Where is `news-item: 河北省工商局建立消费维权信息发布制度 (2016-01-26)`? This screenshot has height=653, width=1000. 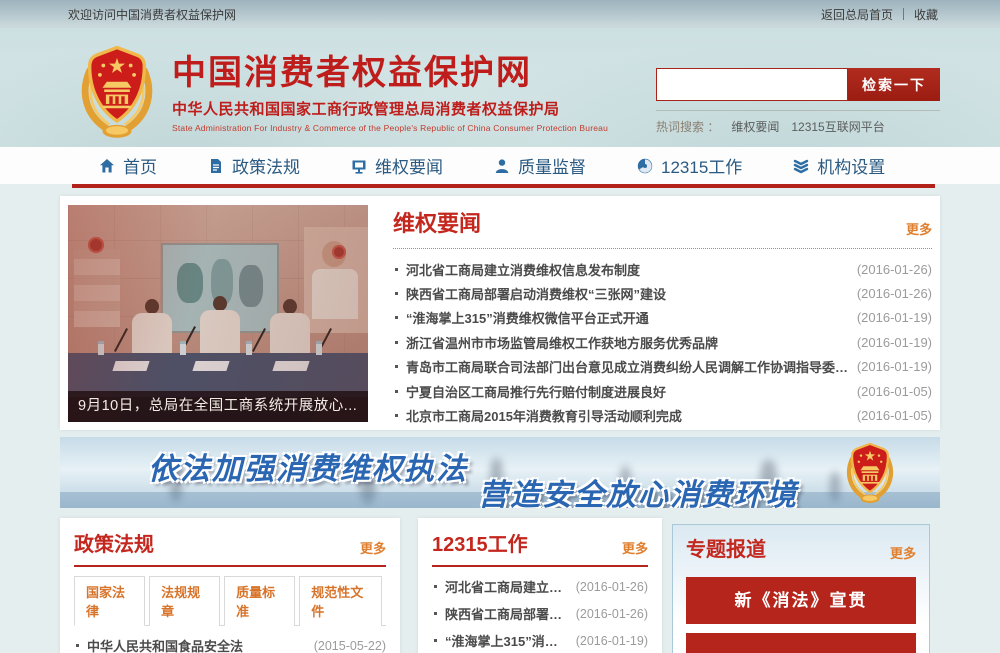 news-item: 河北省工商局建立消费维权信息发布制度 (2016-01-26) is located at coordinates (662, 269).